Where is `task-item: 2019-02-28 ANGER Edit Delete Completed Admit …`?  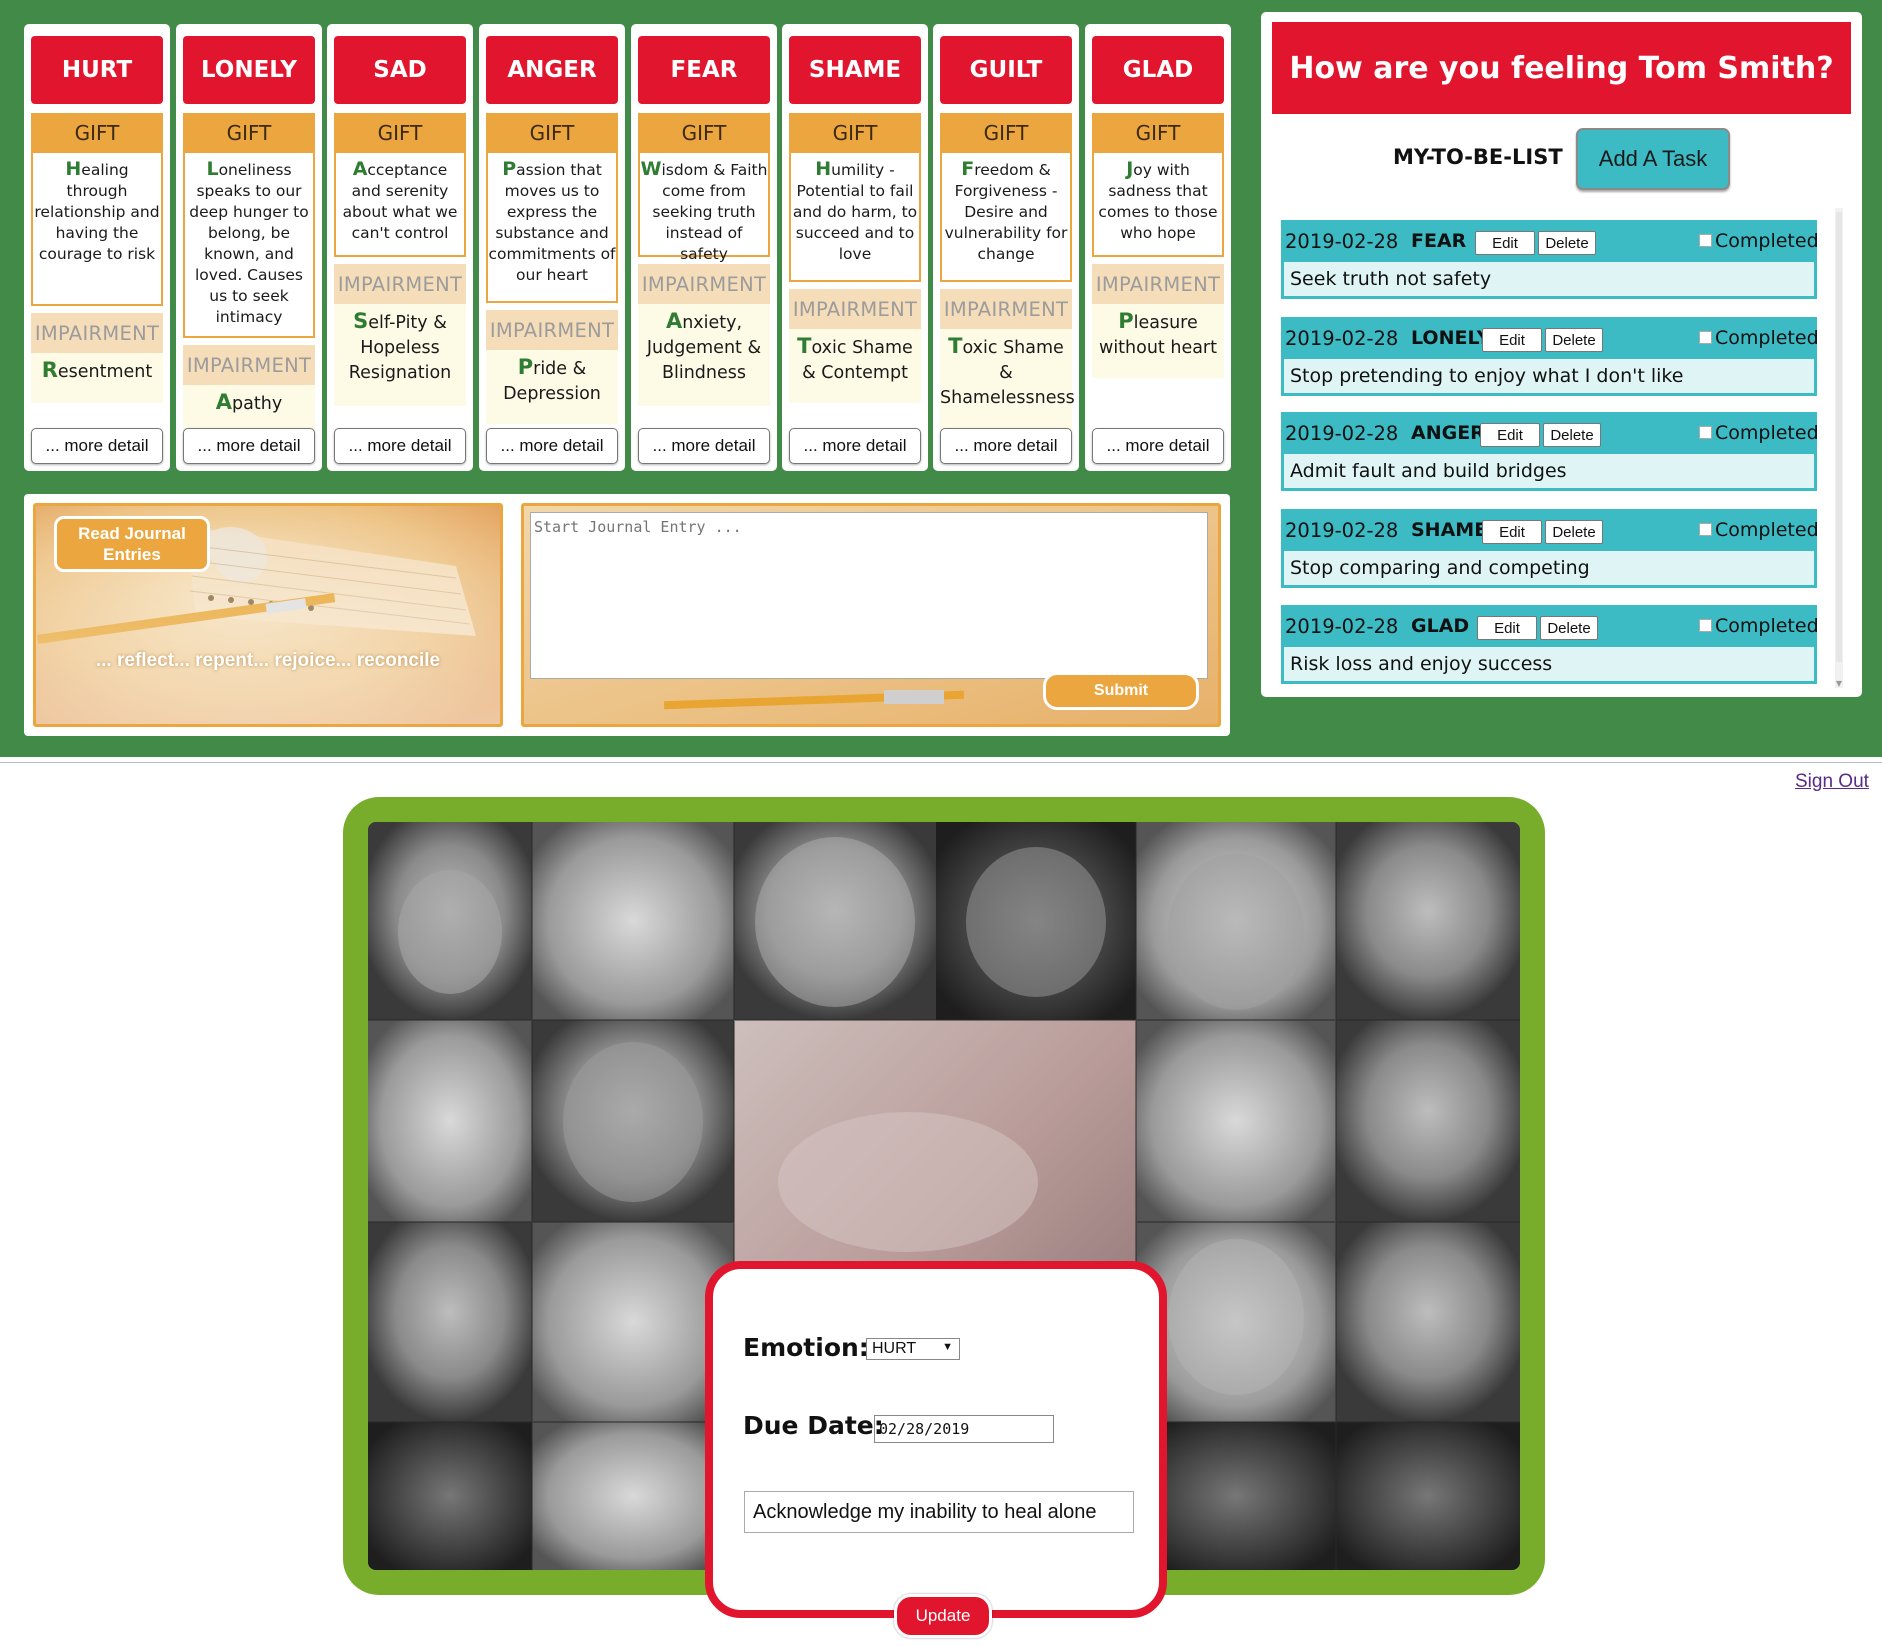
task-item: 2019-02-28 ANGER Edit Delete Completed Admit … is located at coordinates (1550, 454).